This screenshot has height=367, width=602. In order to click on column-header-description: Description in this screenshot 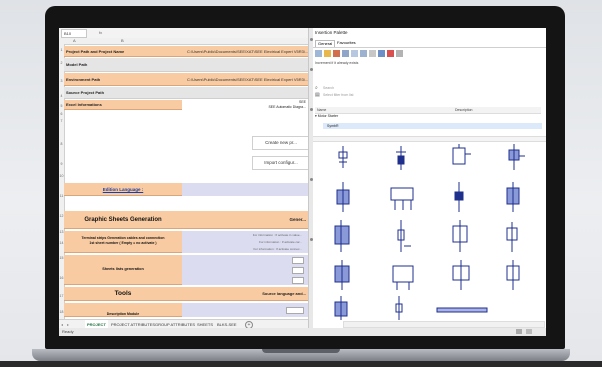, I will do `click(464, 110)`.